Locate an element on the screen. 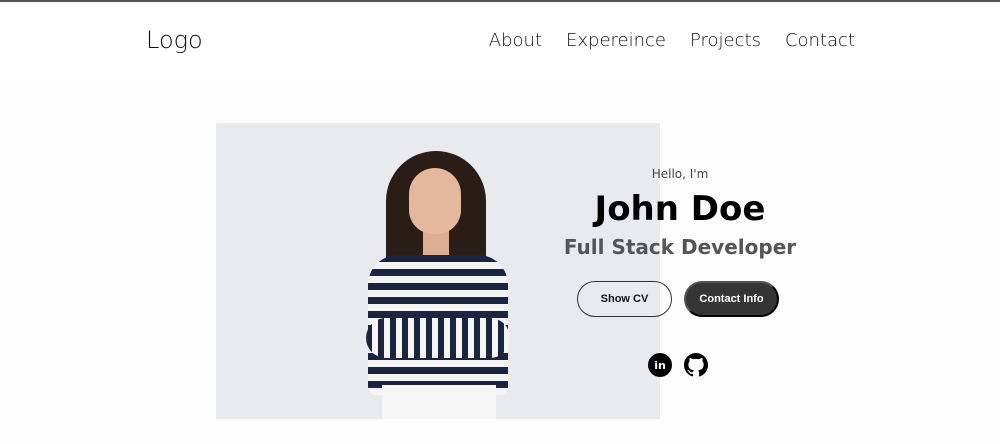  linkedin-glyph: in is located at coordinates (660, 365).